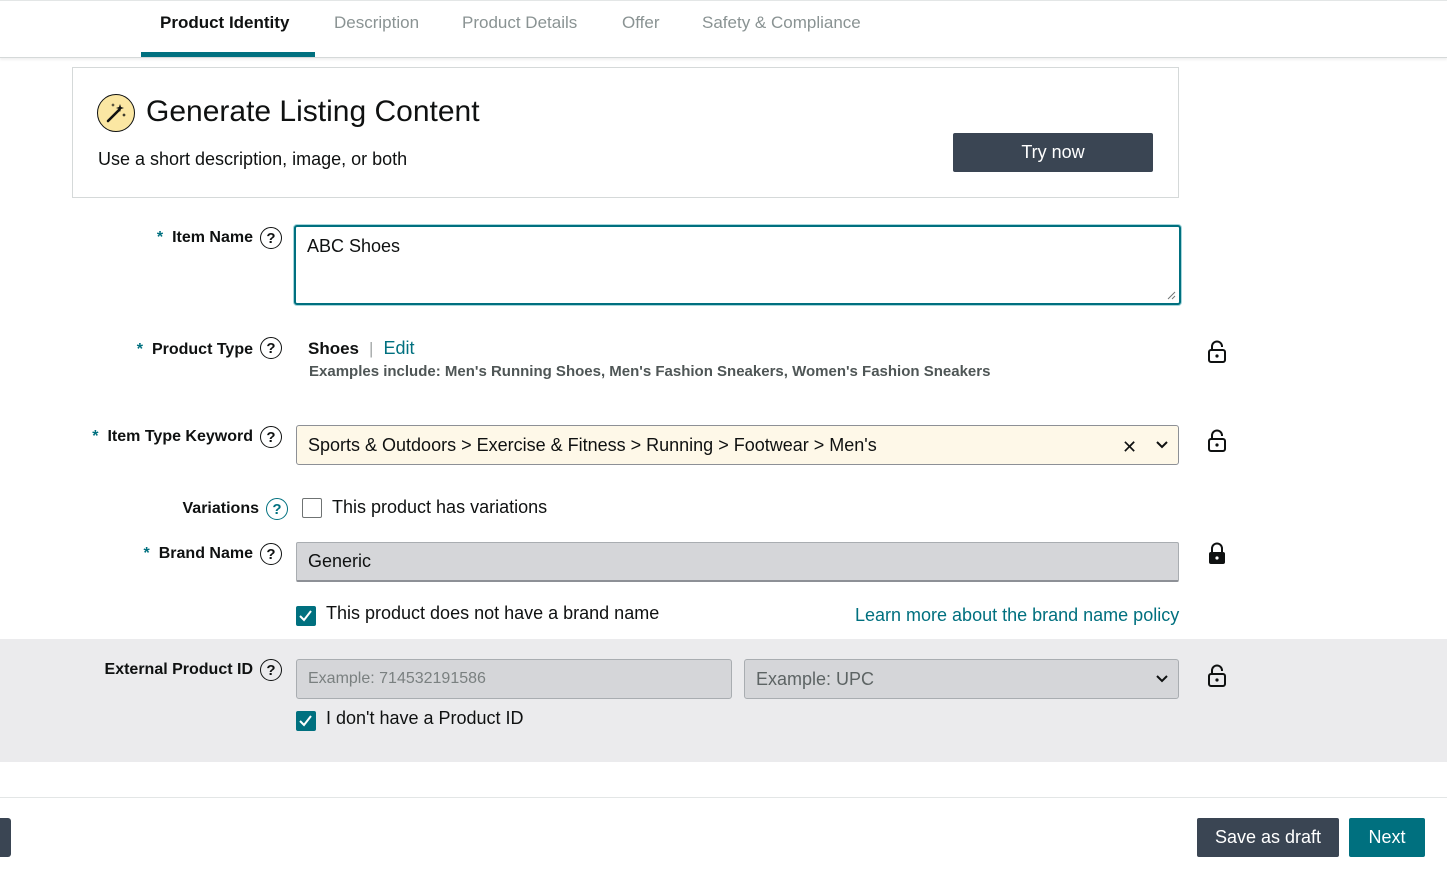  What do you see at coordinates (961, 679) in the screenshot?
I see `external-product-id-type-select: Example: UPC` at bounding box center [961, 679].